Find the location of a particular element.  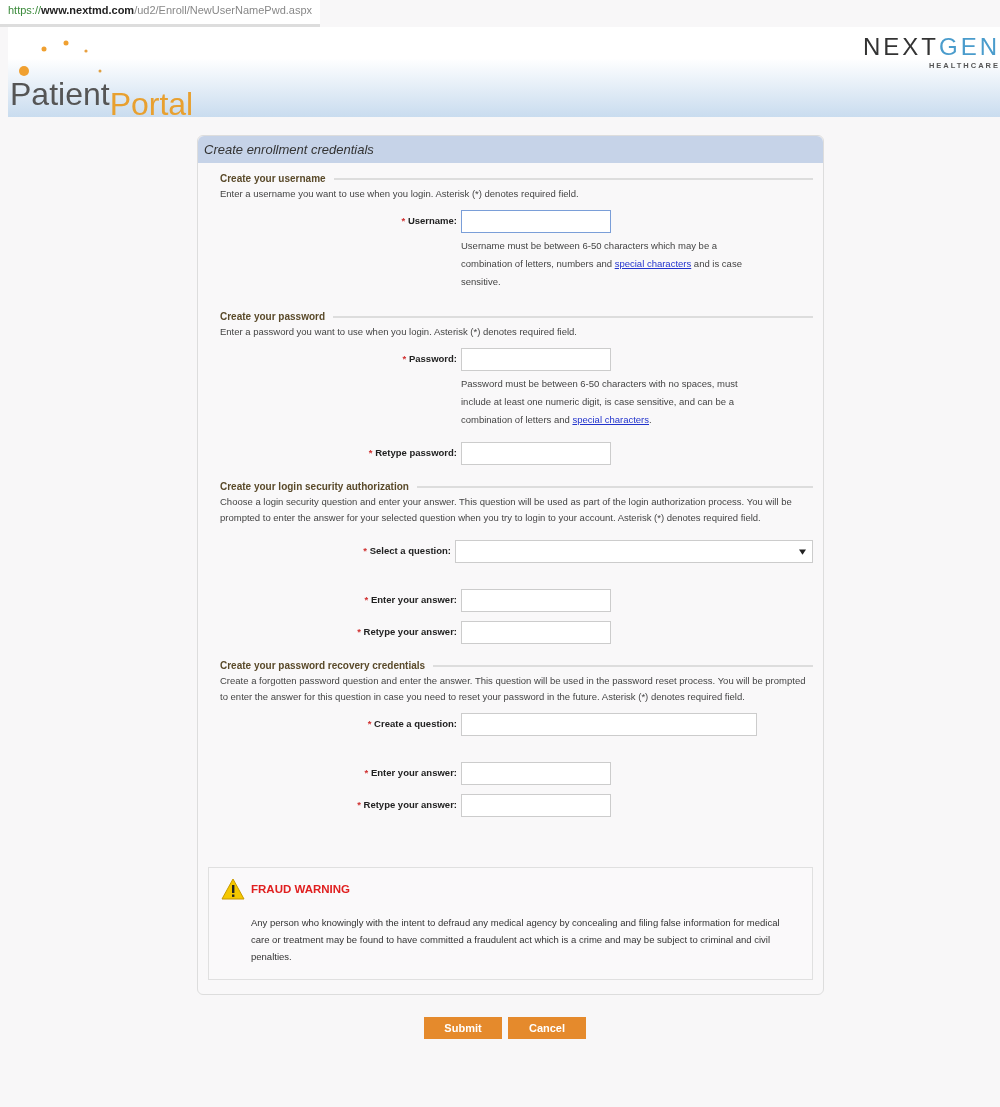

section-heading: Create your password is located at coordinates (273, 316).